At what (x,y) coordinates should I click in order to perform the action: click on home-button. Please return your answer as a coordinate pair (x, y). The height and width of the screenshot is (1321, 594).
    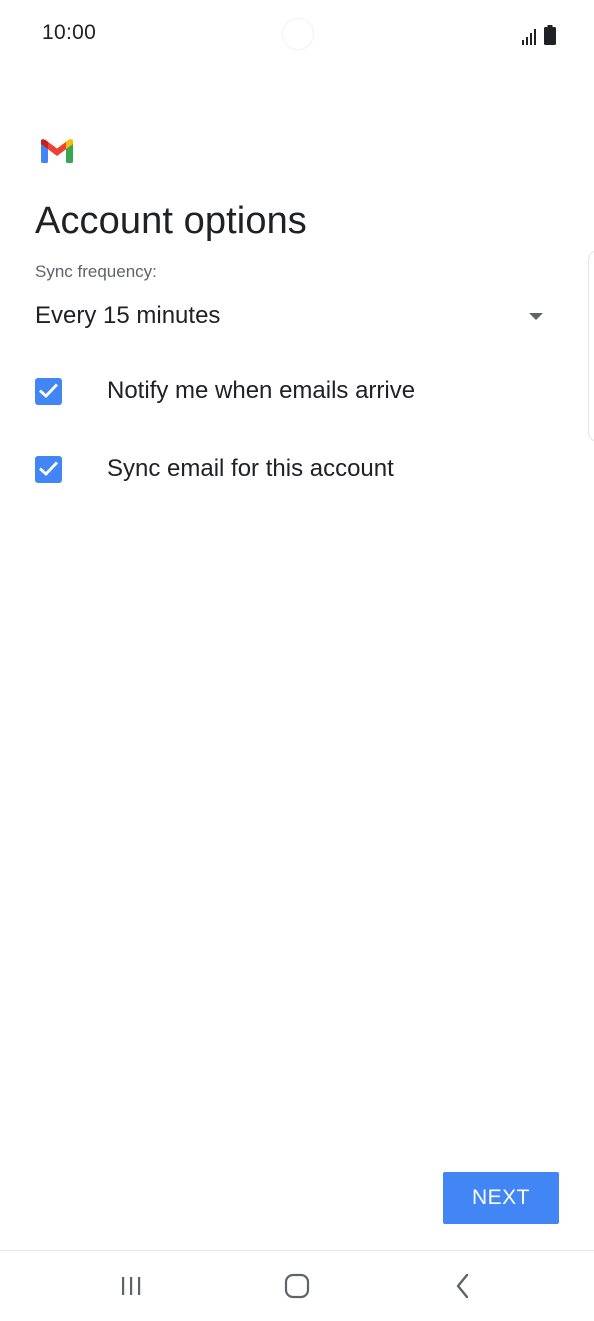
    Looking at the image, I should click on (297, 1286).